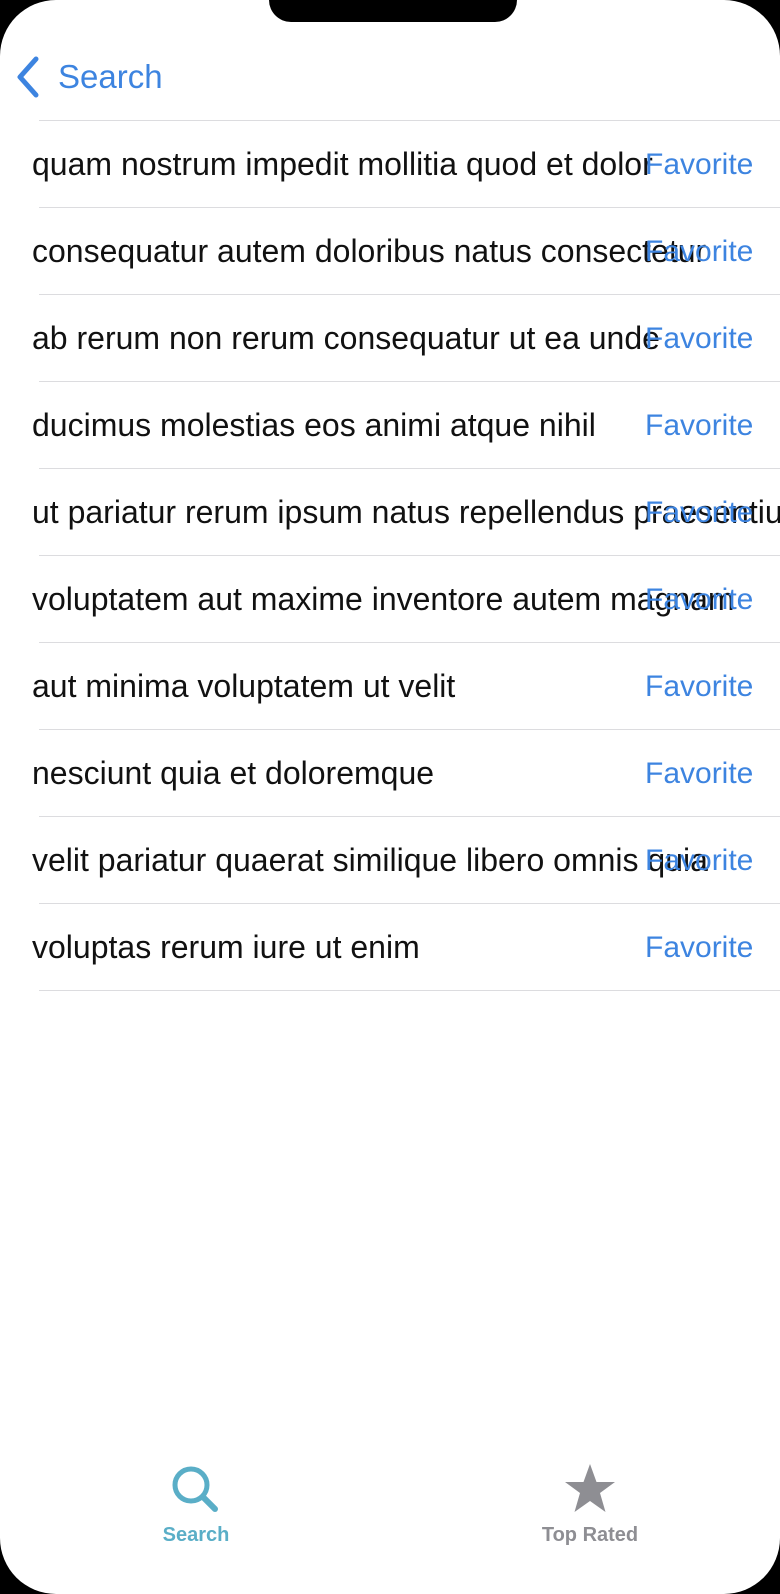 Image resolution: width=780 pixels, height=1594 pixels. I want to click on list-item-title: nesciunt quia et doloremque, so click(233, 773).